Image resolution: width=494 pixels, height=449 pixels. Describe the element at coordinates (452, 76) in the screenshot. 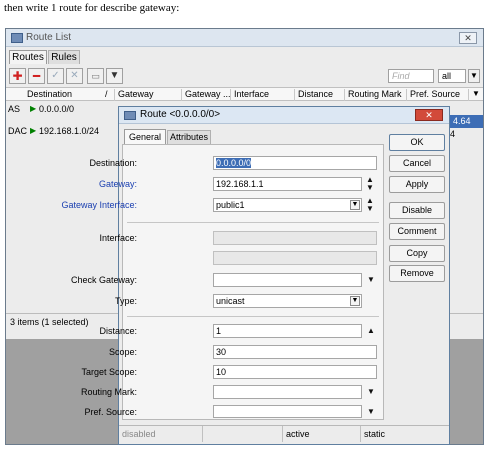

I see `filter-select: all` at that location.